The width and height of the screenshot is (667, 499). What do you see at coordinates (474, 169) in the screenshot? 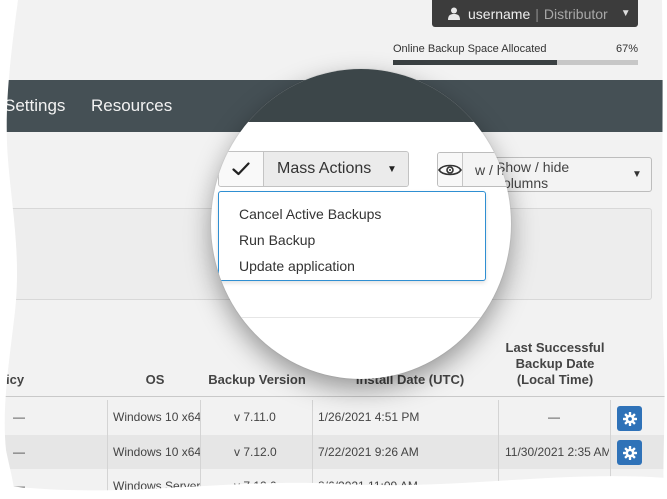
I see `show-hide-columns-button: w / hide columns` at bounding box center [474, 169].